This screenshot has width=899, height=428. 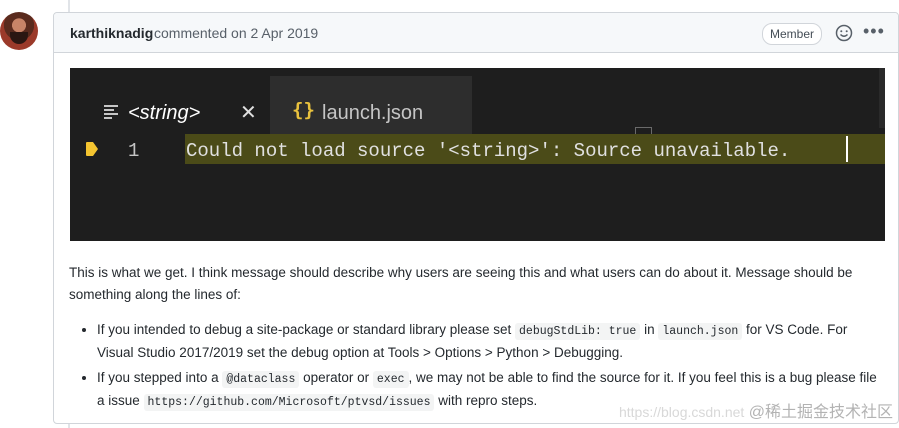 I want to click on tab-launch-json-label: launch.json, so click(x=373, y=113).